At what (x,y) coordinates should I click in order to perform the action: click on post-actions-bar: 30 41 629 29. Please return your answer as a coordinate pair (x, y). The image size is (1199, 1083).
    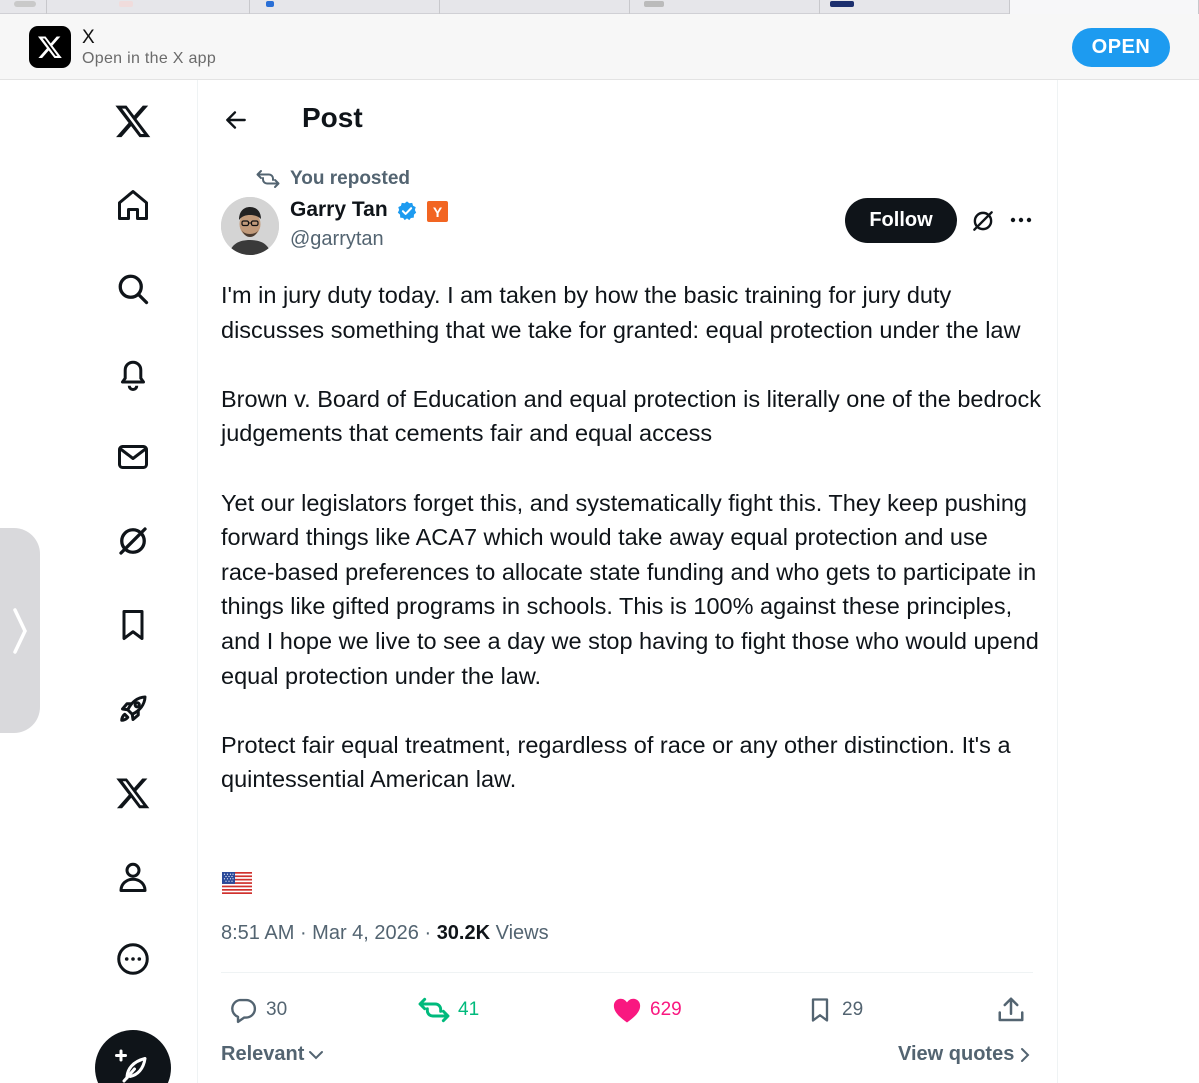
    Looking at the image, I should click on (599, 1010).